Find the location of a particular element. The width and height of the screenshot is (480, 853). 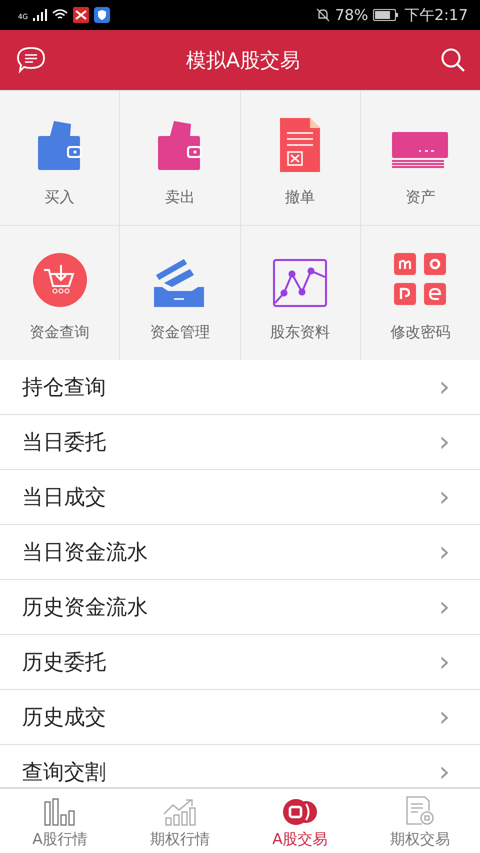

grid-item: 资金查询 is located at coordinates (60, 293).